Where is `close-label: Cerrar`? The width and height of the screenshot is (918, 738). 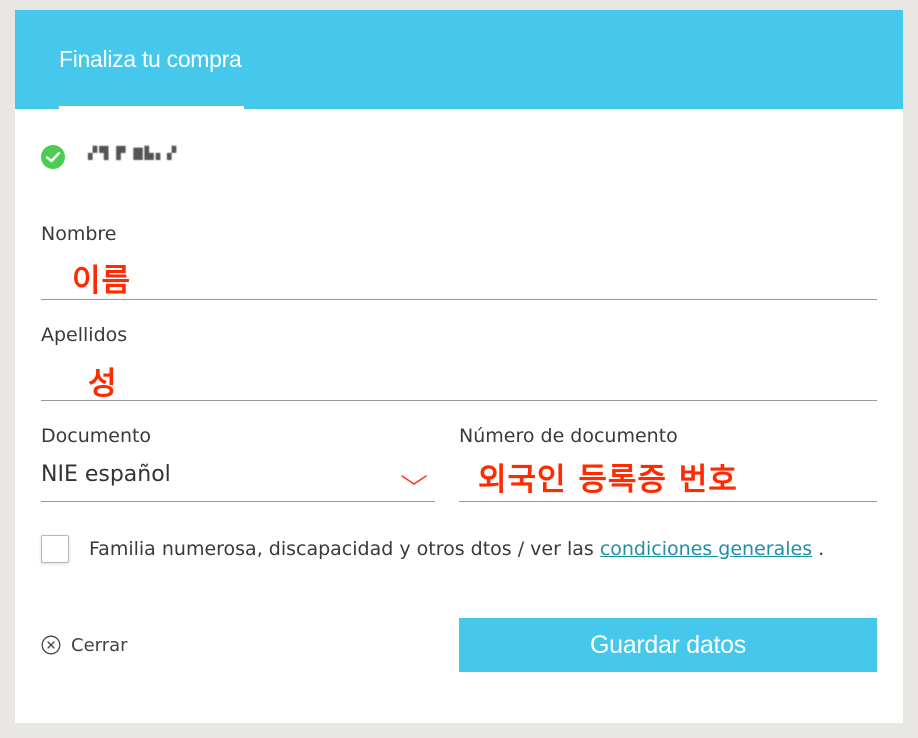
close-label: Cerrar is located at coordinates (99, 645).